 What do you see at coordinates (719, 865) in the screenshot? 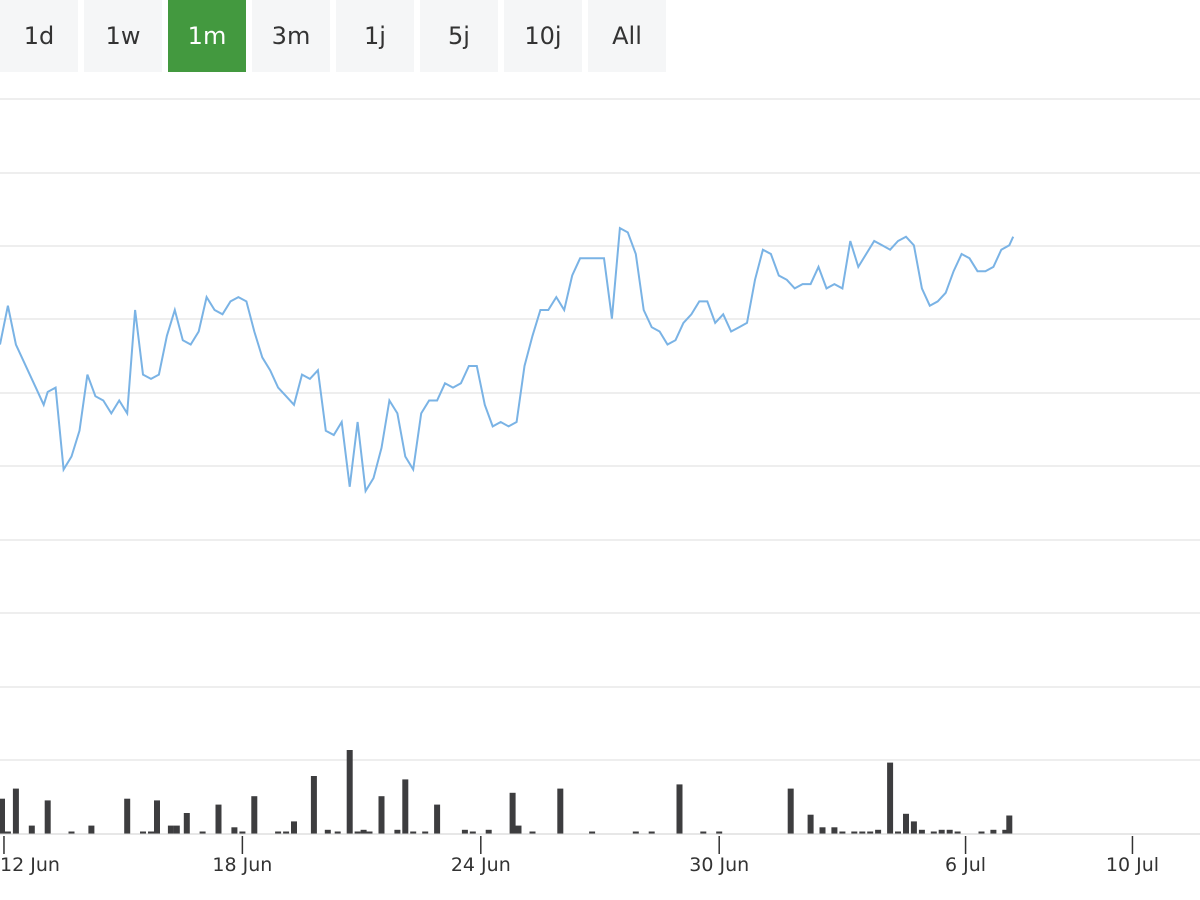
I see `x-tick-label: 30 Jun` at bounding box center [719, 865].